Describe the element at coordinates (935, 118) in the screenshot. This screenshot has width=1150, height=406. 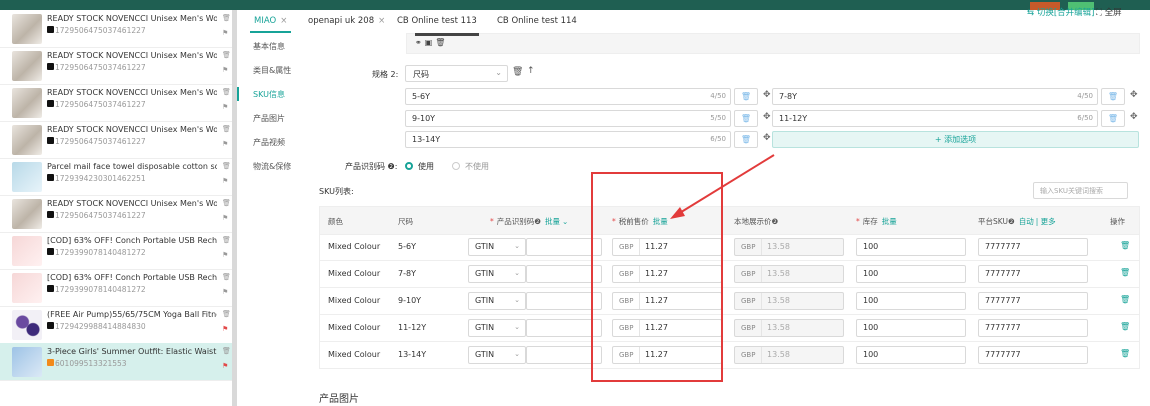
I see `option-input: 11-12Y 6/50` at that location.